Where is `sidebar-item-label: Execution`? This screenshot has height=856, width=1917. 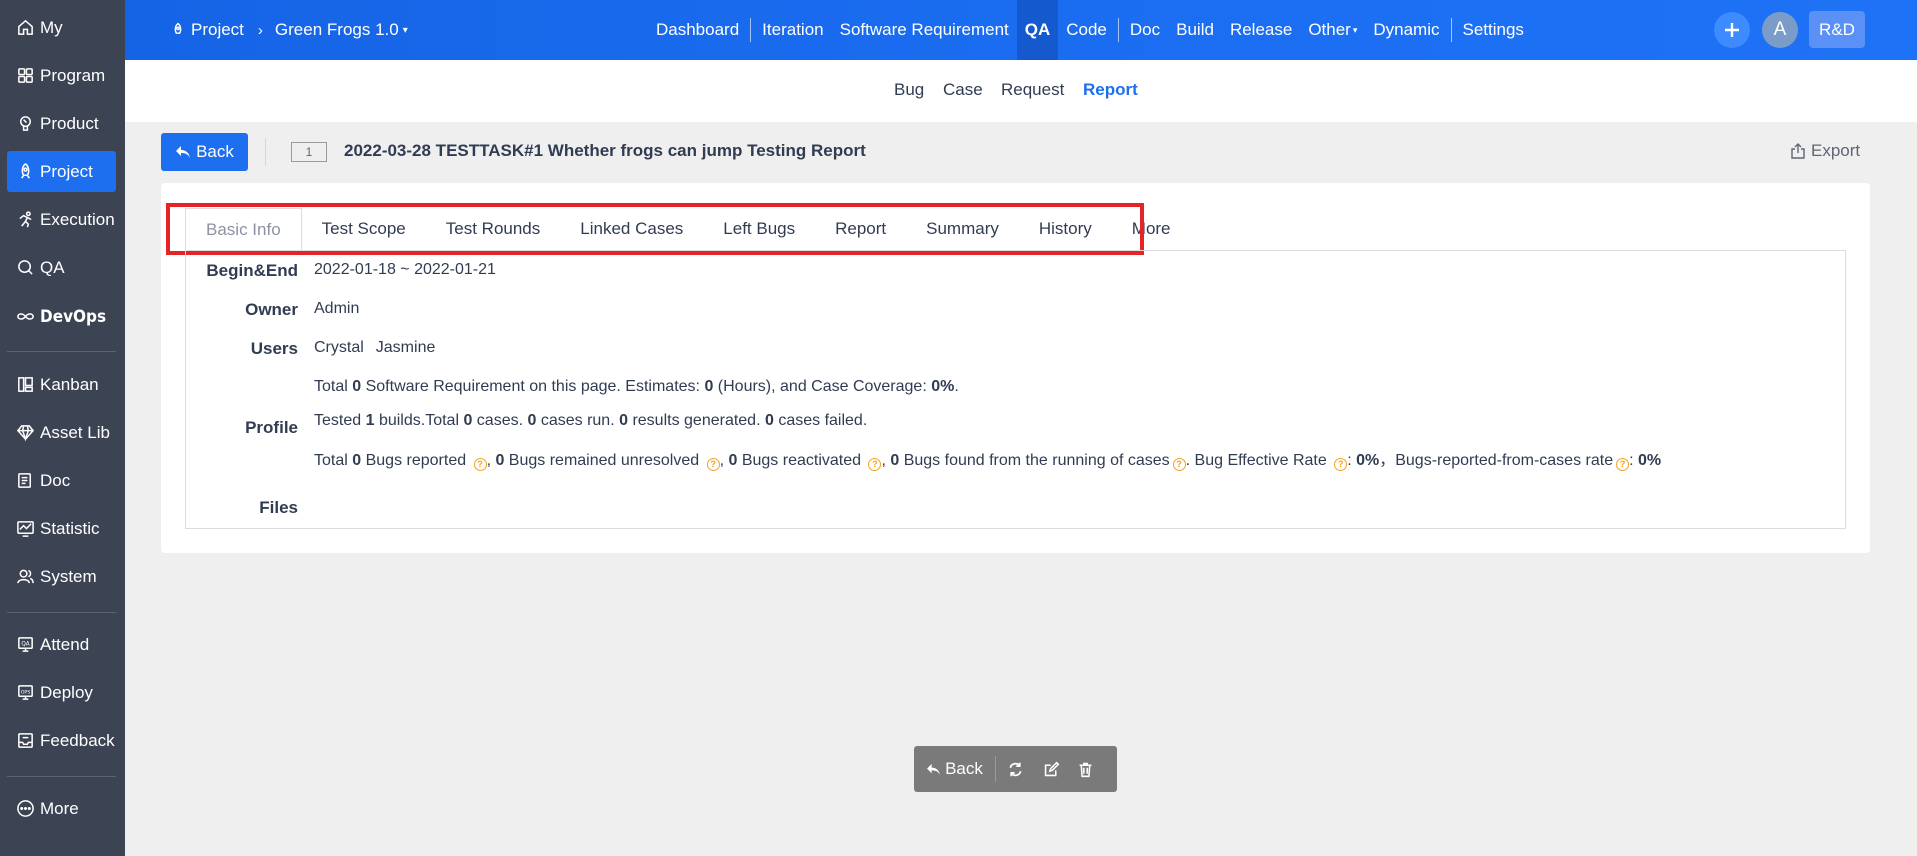 sidebar-item-label: Execution is located at coordinates (77, 219).